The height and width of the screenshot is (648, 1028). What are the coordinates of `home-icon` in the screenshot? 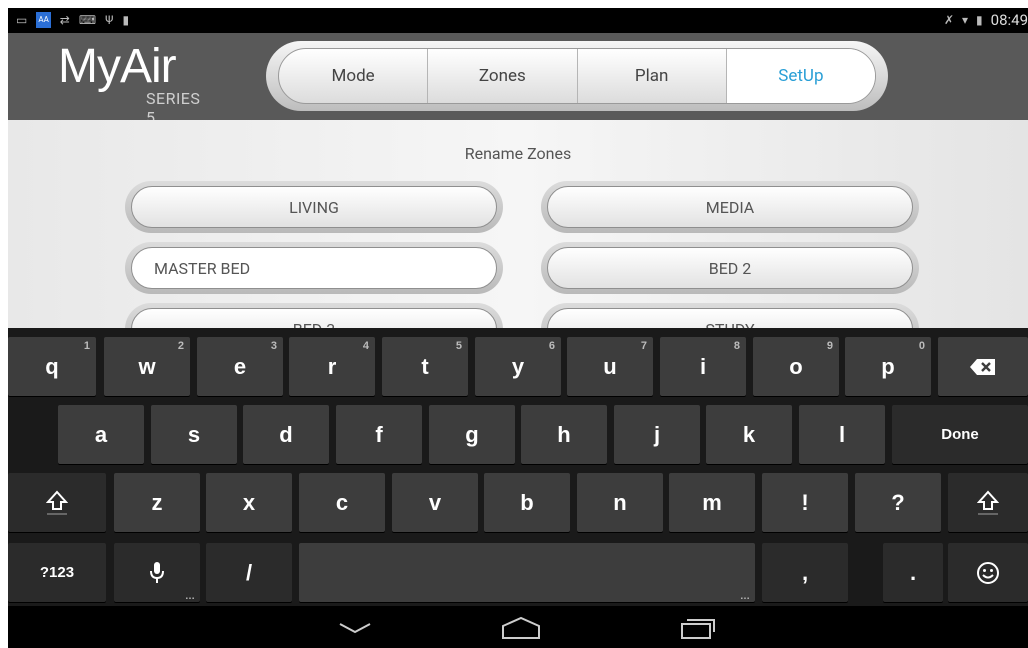 It's located at (521, 627).